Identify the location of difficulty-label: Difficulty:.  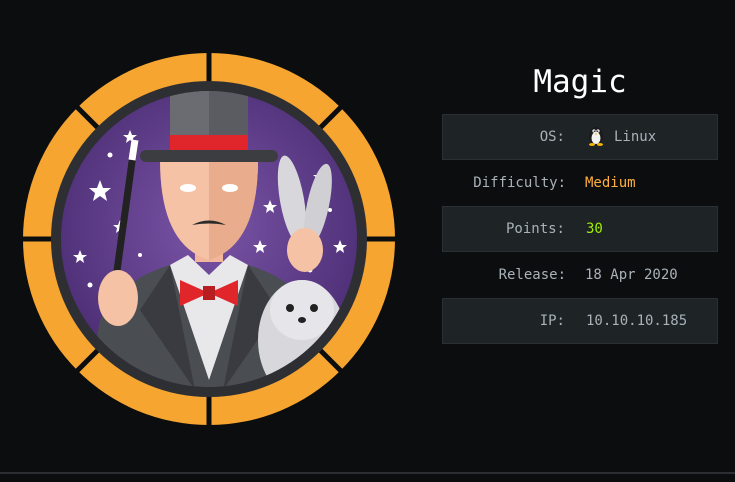
(519, 183).